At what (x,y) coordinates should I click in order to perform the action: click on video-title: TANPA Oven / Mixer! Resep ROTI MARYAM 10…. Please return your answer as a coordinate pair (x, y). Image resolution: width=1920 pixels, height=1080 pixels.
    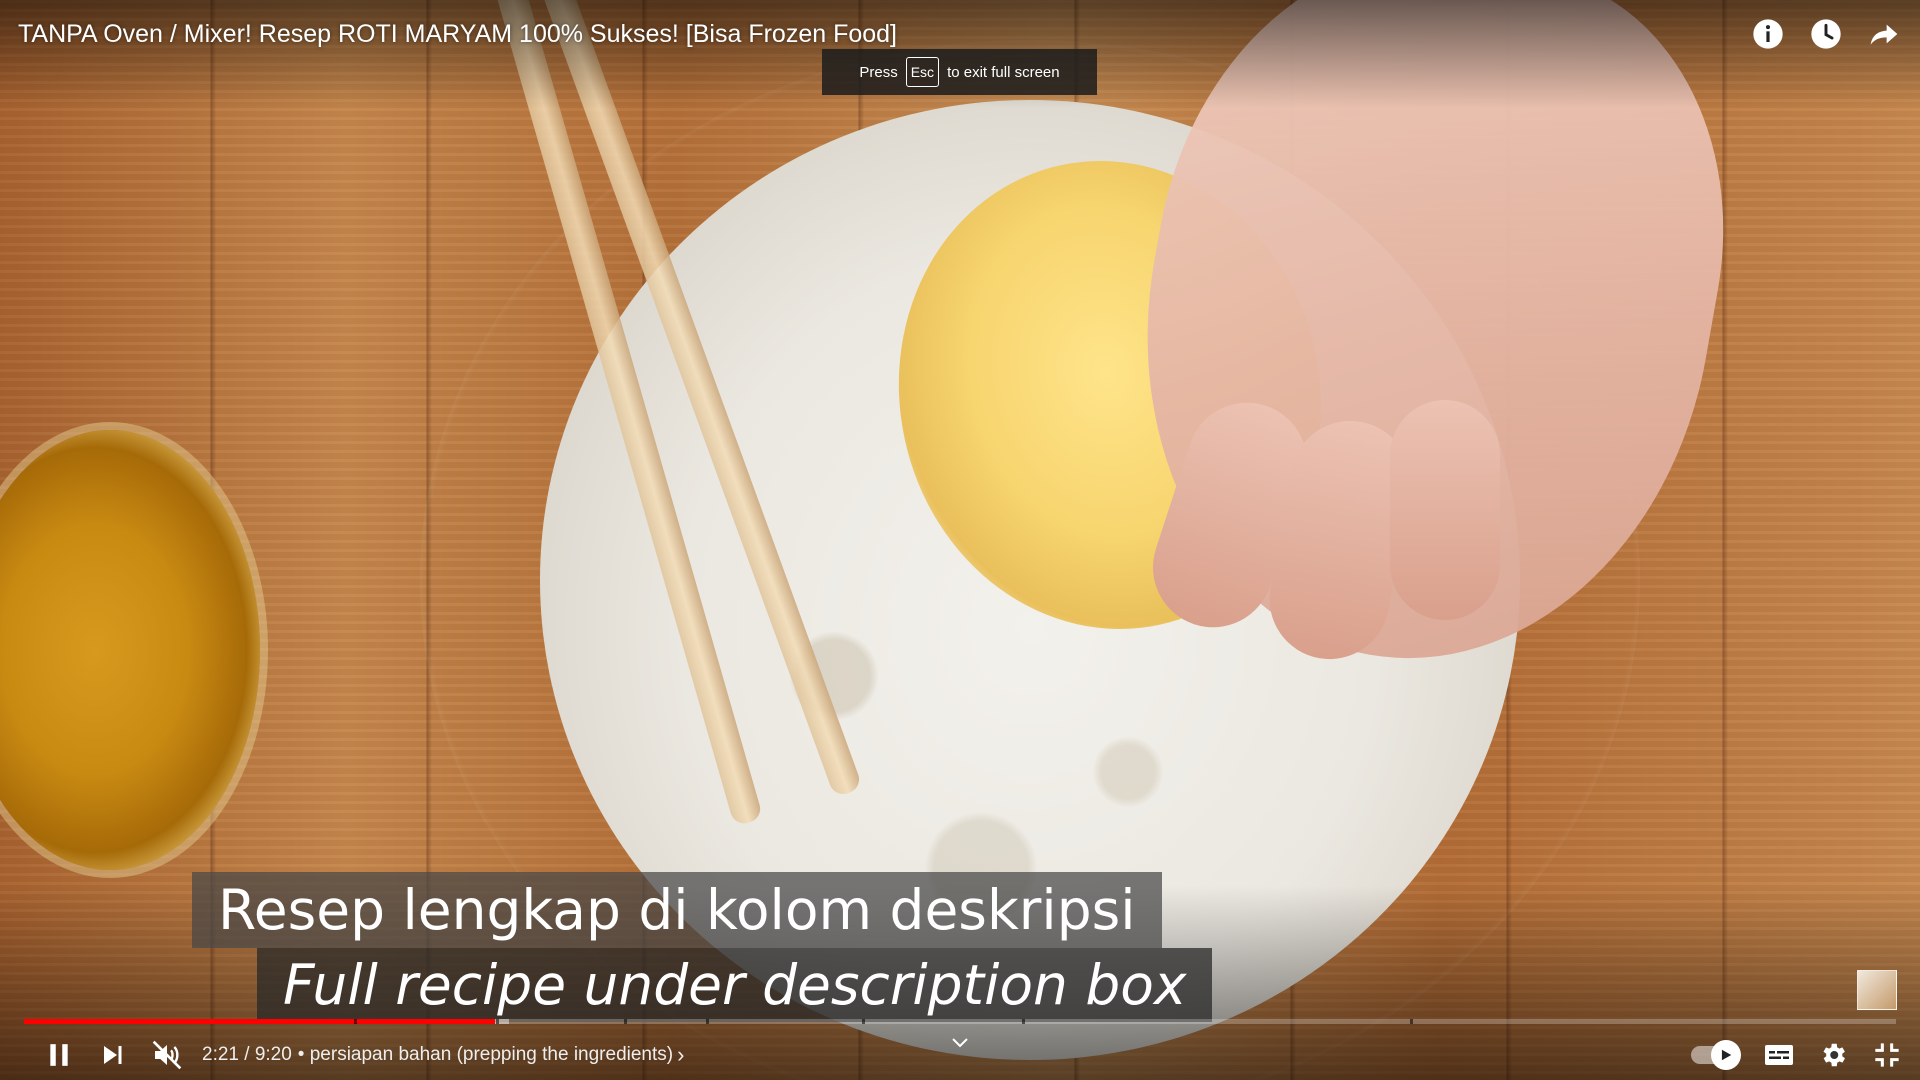
    Looking at the image, I should click on (457, 34).